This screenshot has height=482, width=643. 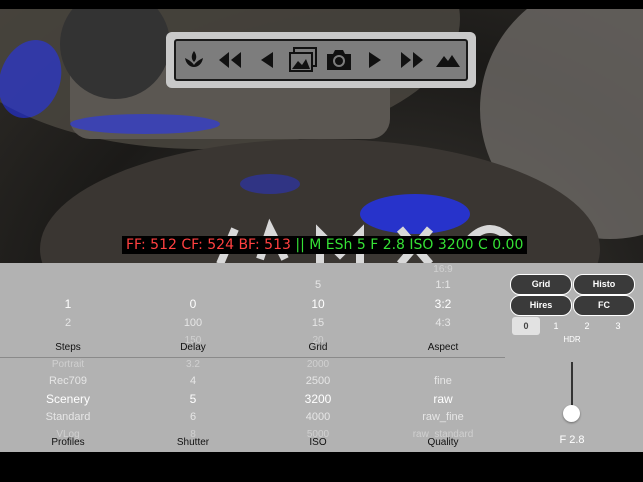 What do you see at coordinates (587, 326) in the screenshot?
I see `hdr-option-2: 2` at bounding box center [587, 326].